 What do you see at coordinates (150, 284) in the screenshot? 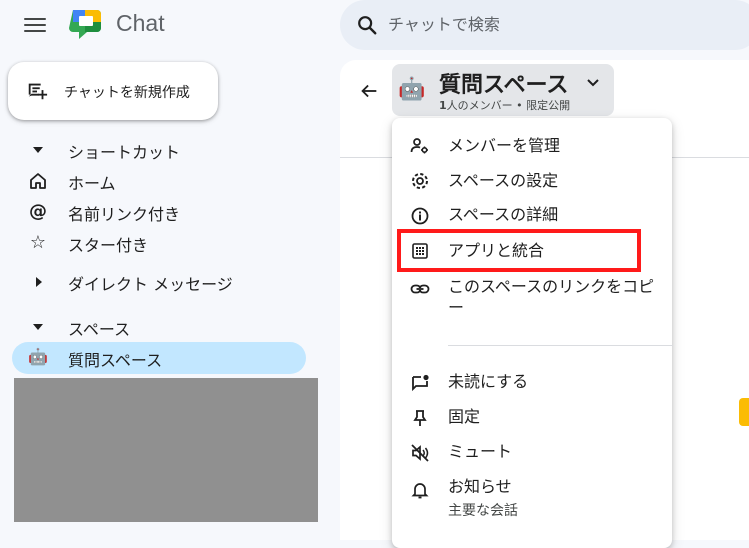
I see `direct-messages-label: ダイレクト メッセージ` at bounding box center [150, 284].